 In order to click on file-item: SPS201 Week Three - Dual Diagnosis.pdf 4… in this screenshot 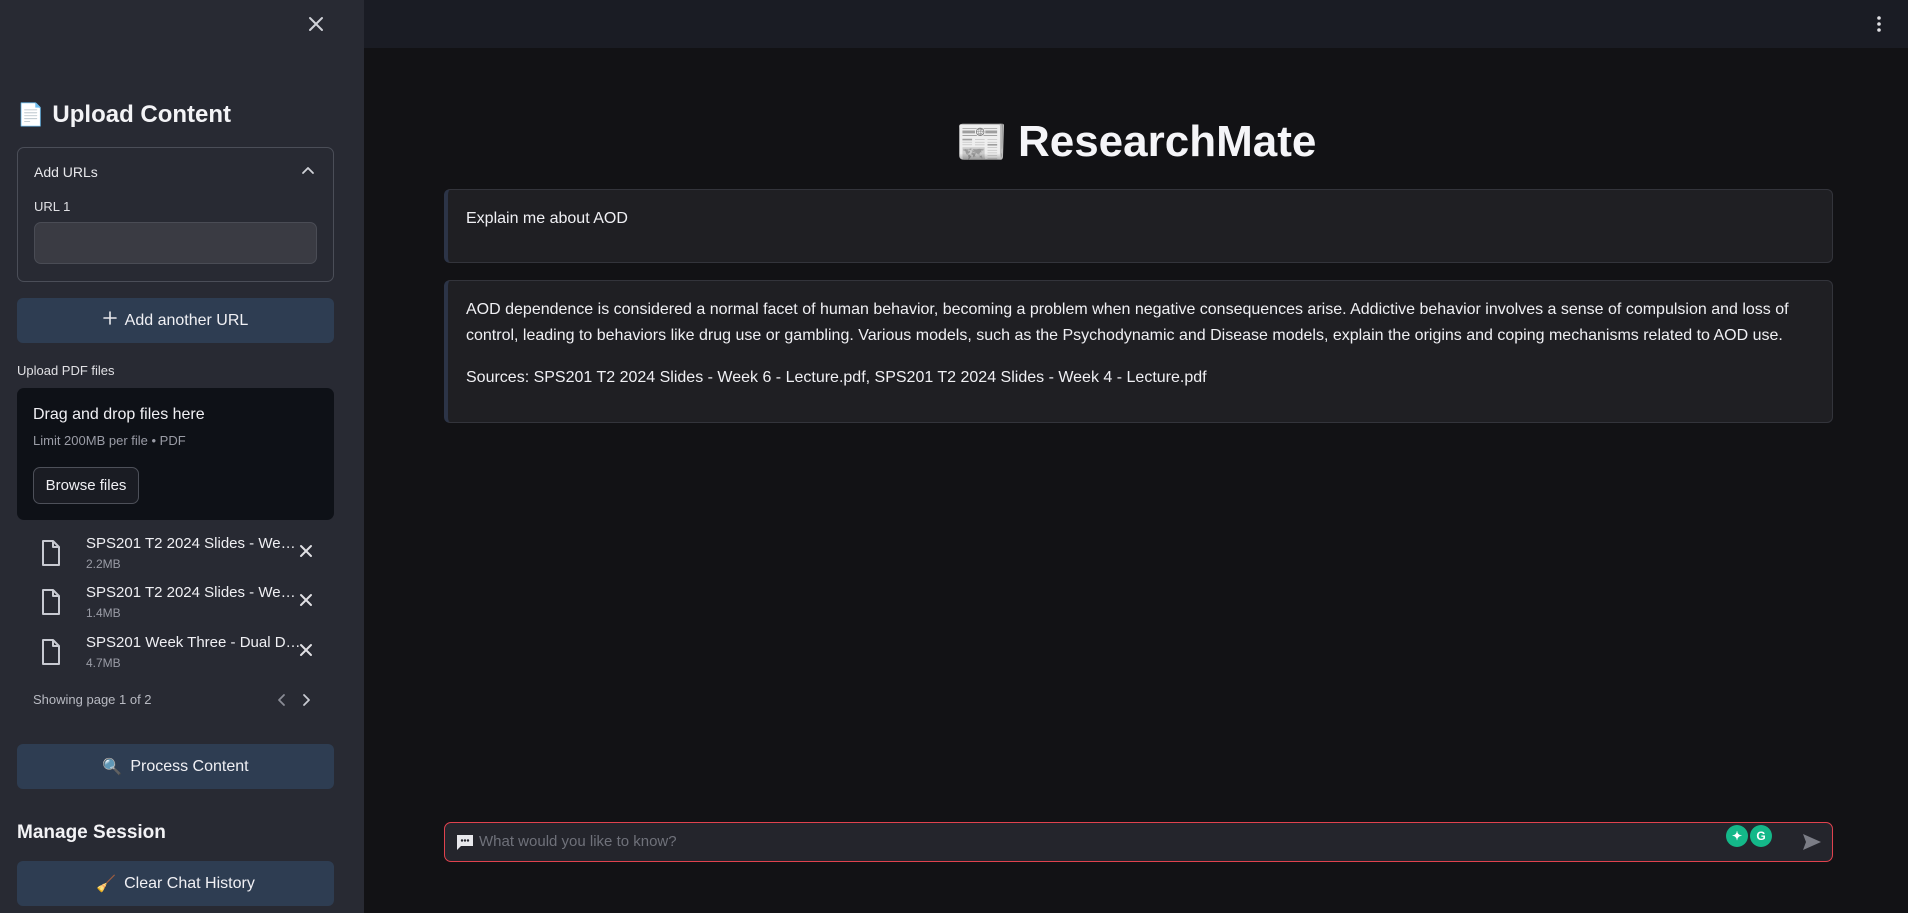, I will do `click(179, 655)`.